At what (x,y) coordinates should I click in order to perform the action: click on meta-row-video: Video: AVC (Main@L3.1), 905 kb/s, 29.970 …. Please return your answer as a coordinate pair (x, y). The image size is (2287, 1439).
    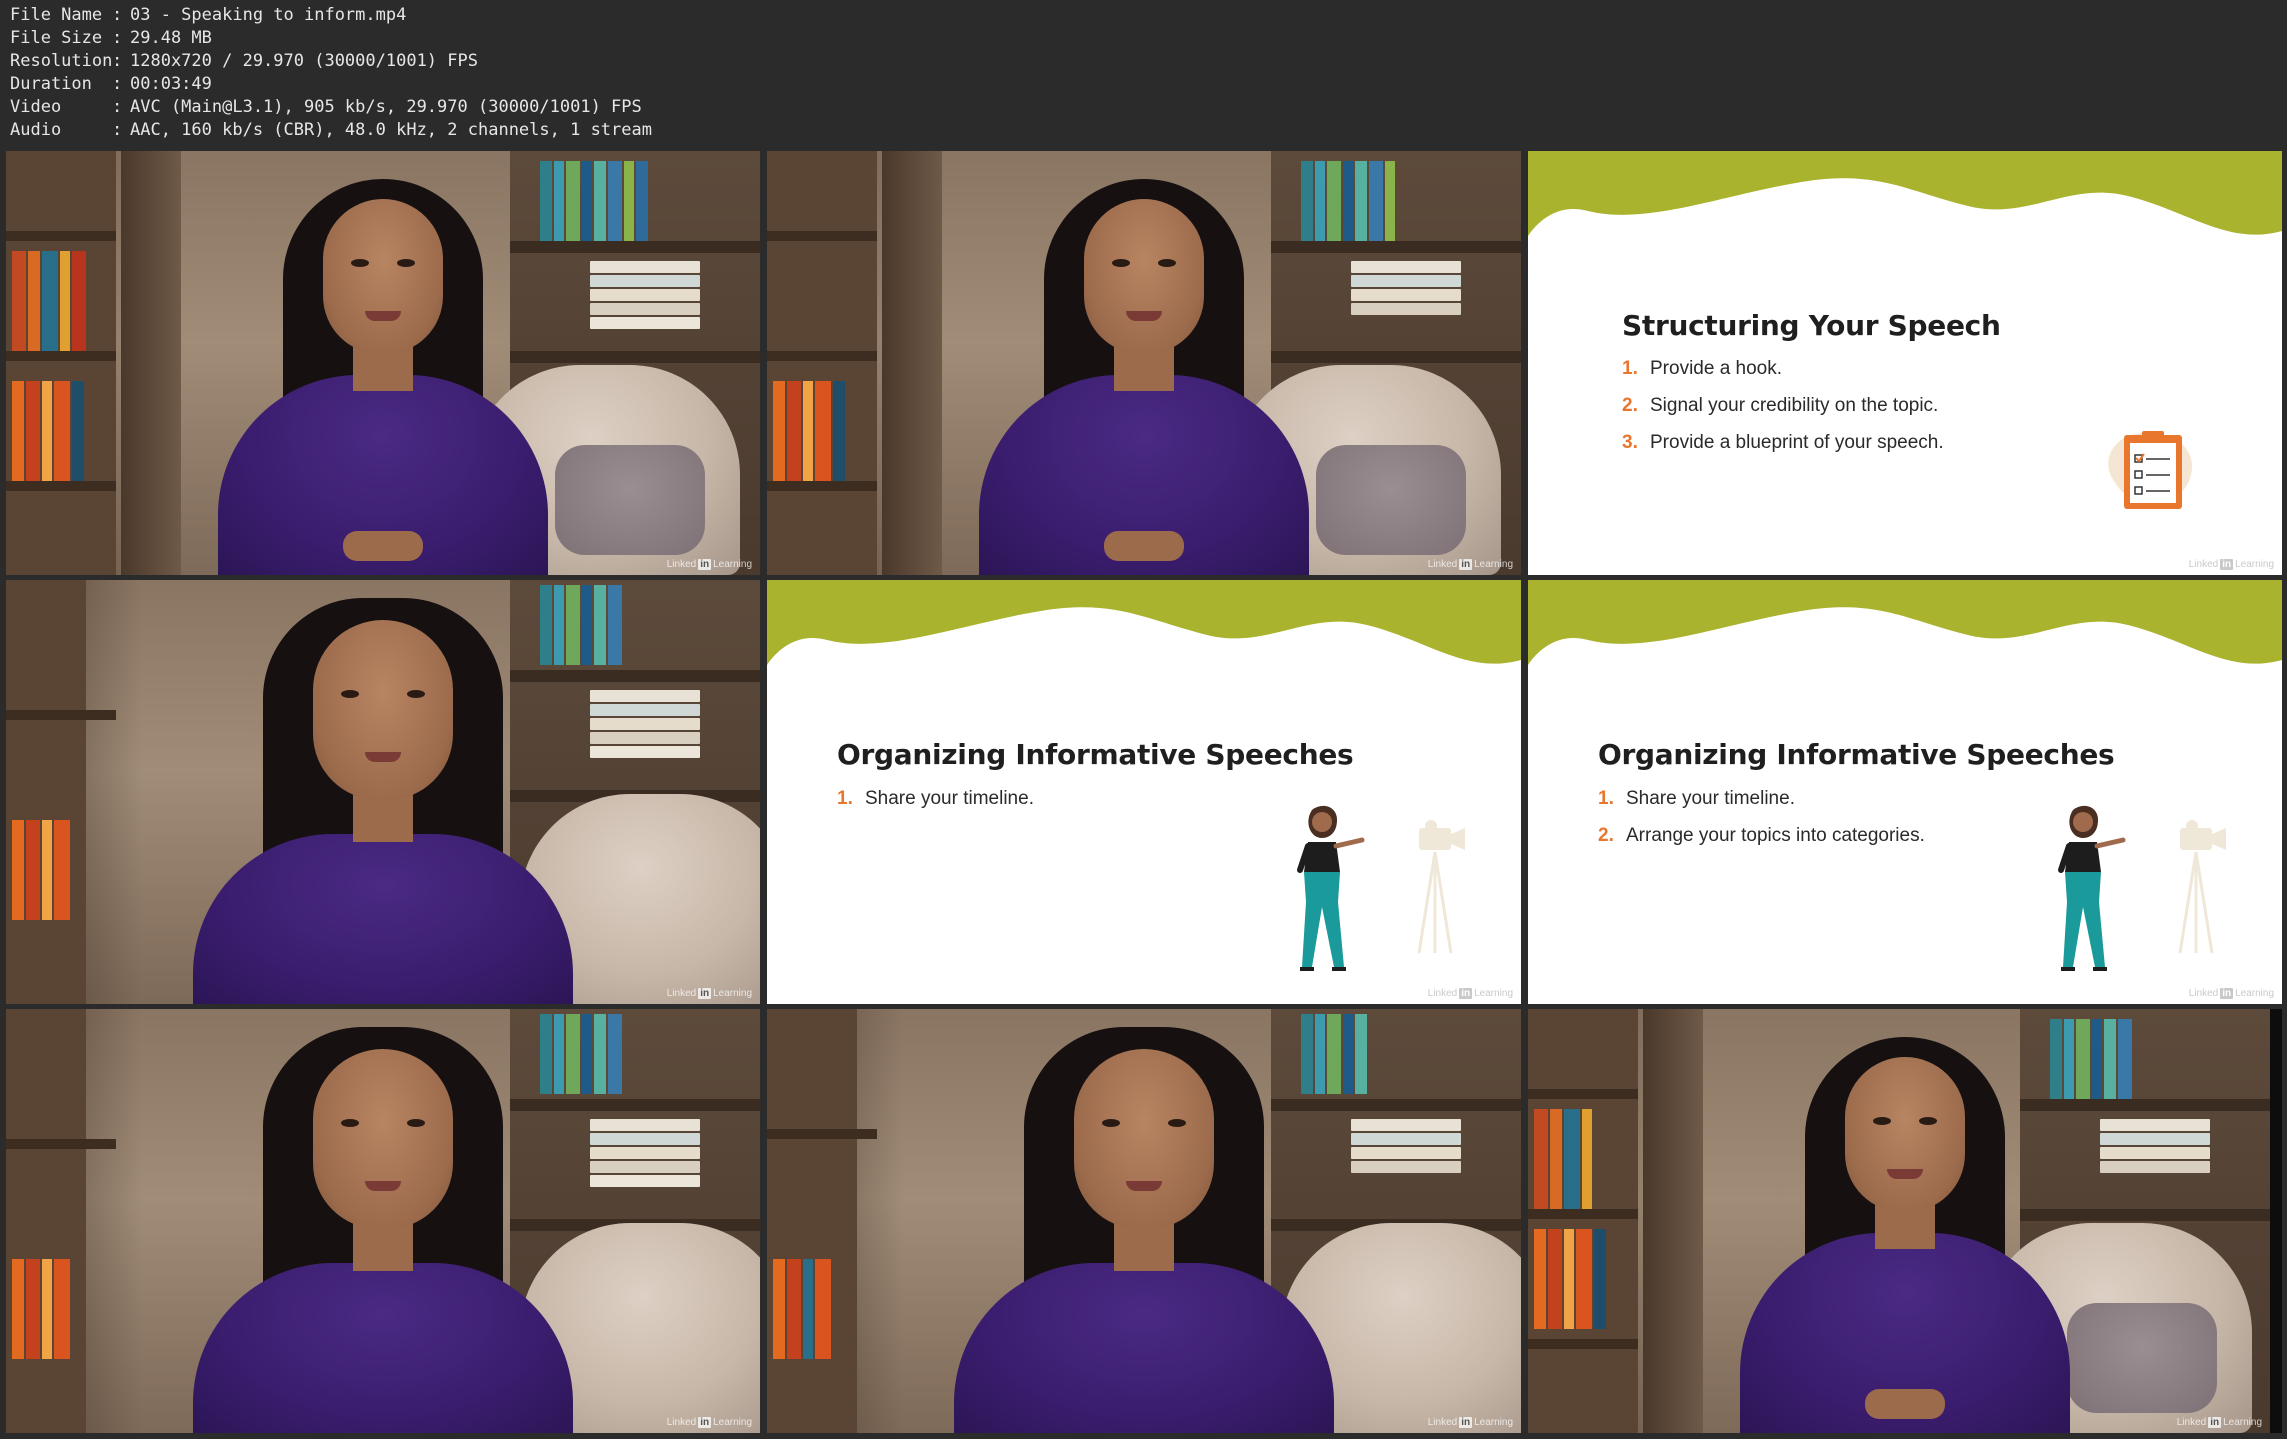
    Looking at the image, I should click on (326, 107).